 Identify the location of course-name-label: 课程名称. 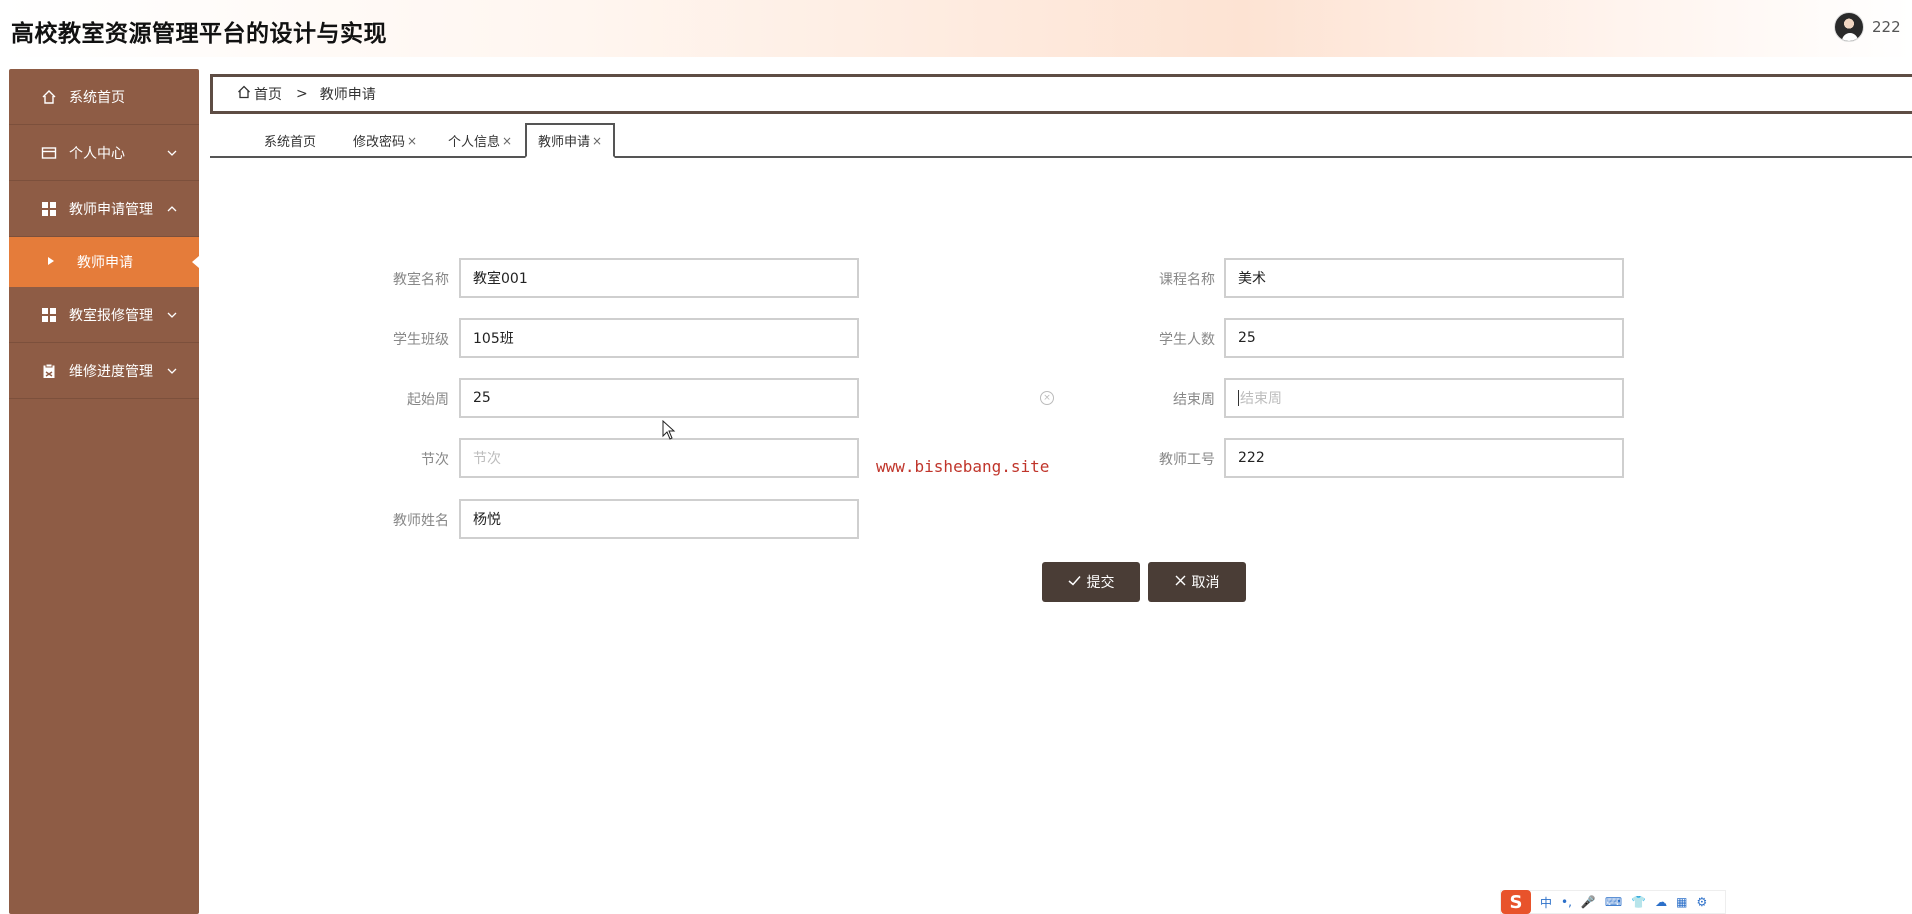
(1187, 280).